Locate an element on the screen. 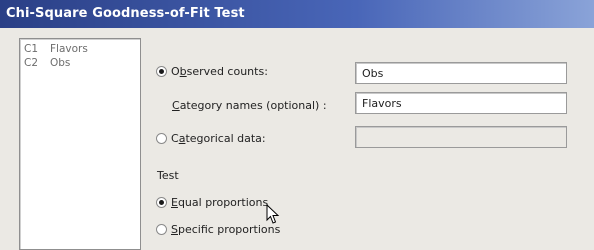 The image size is (594, 250). observed-counts-radio is located at coordinates (161, 71).